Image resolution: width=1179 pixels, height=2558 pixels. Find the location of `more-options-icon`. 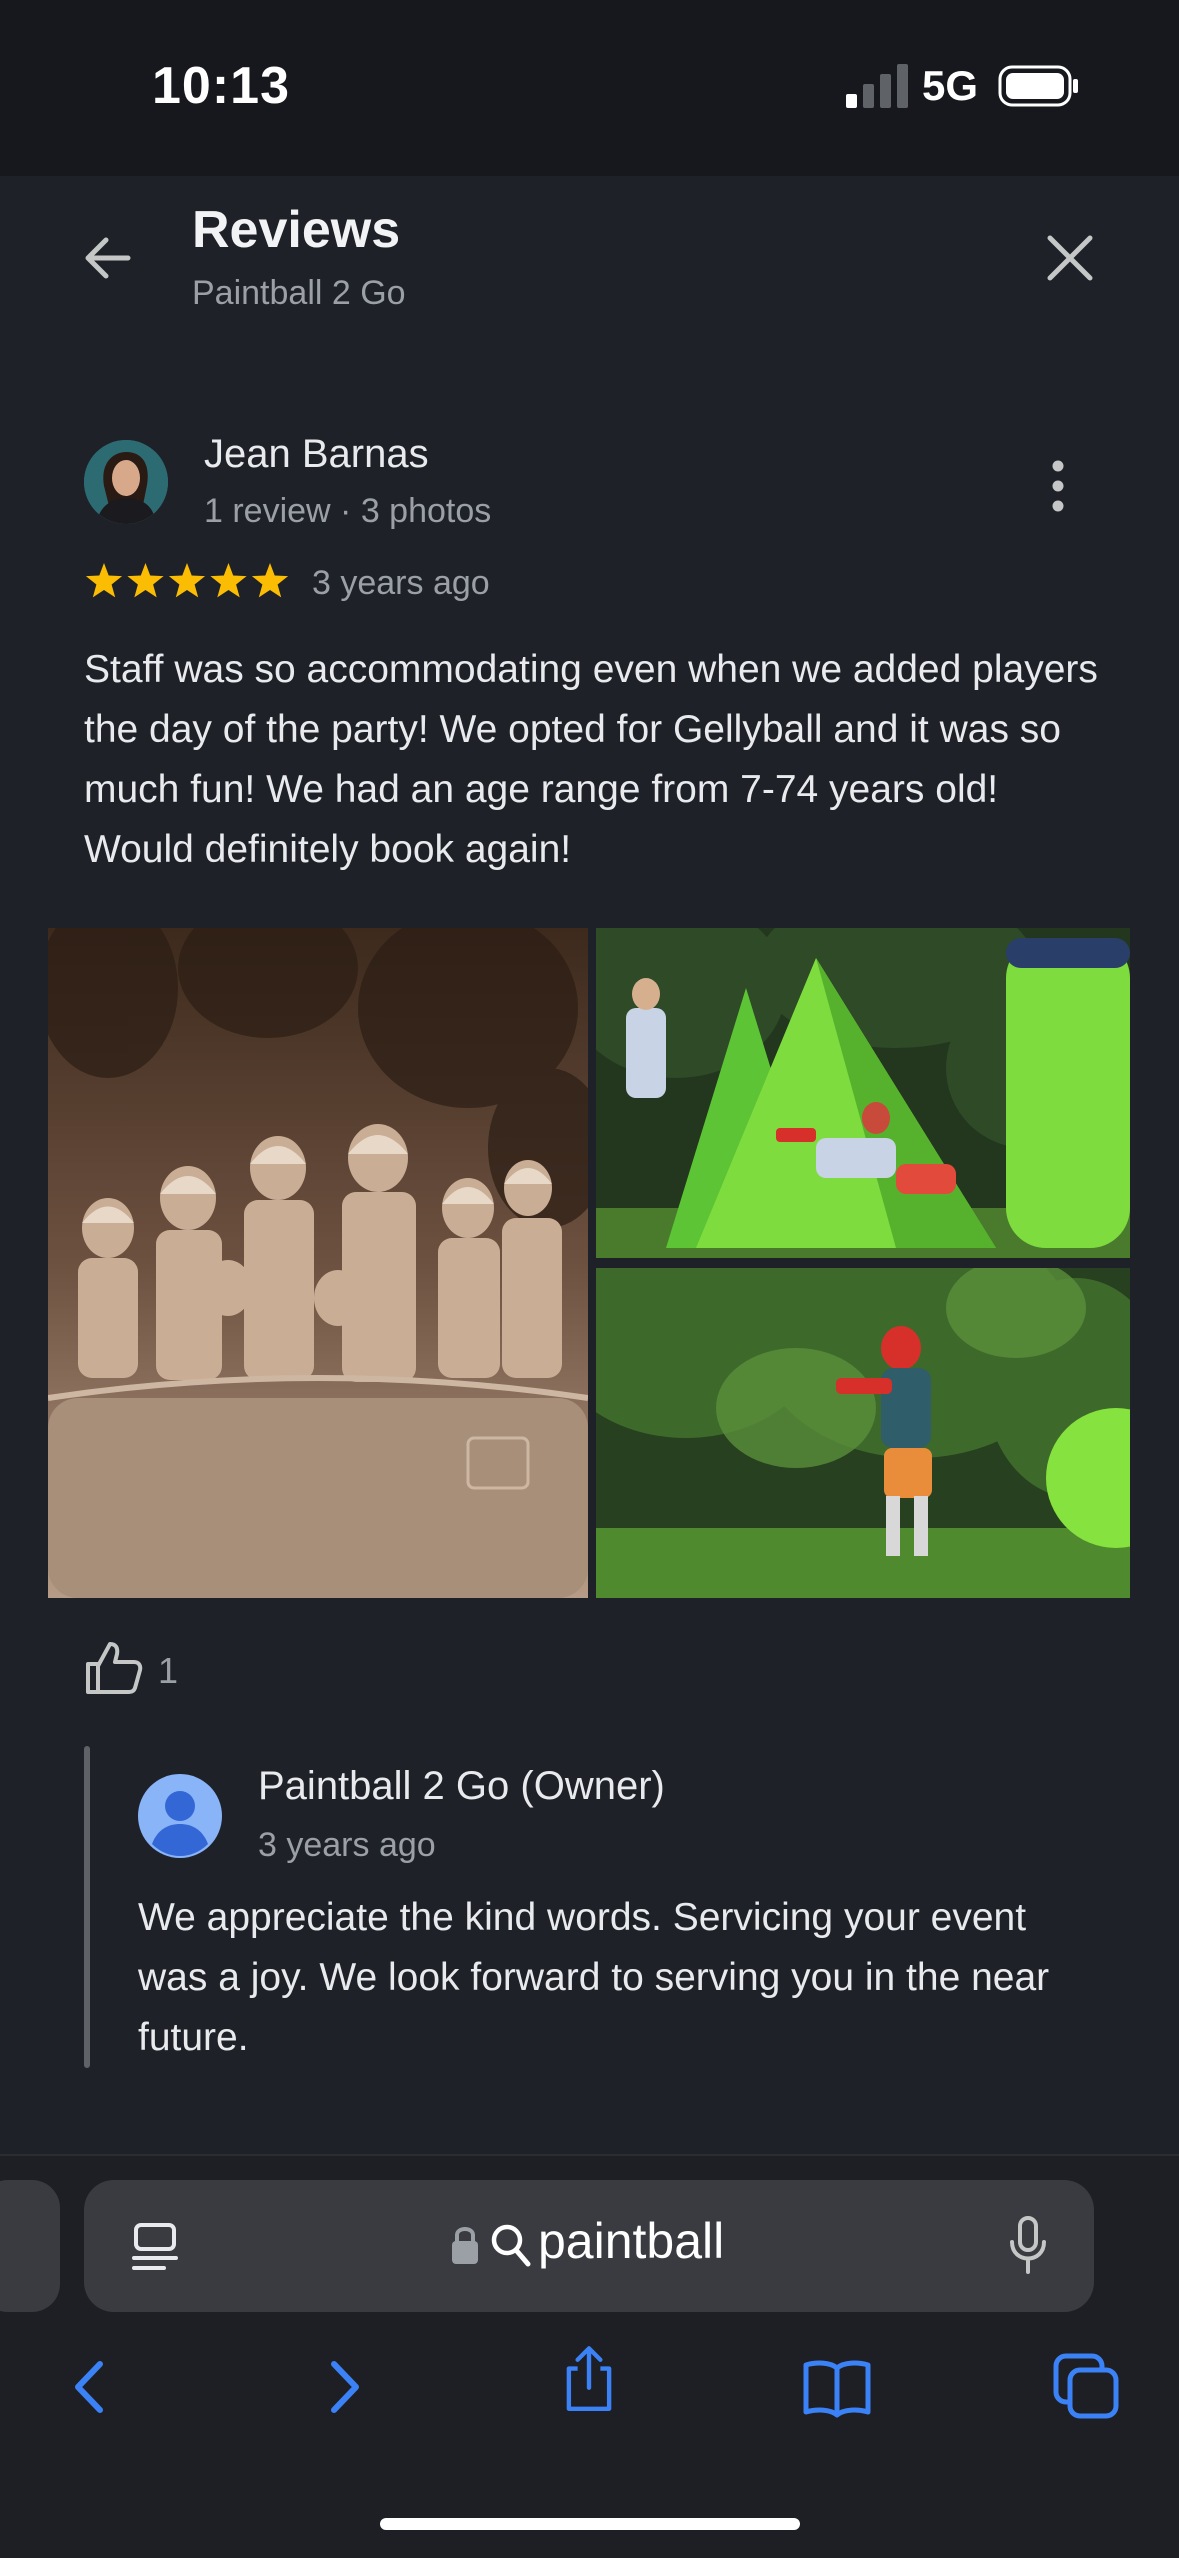

more-options-icon is located at coordinates (1058, 486).